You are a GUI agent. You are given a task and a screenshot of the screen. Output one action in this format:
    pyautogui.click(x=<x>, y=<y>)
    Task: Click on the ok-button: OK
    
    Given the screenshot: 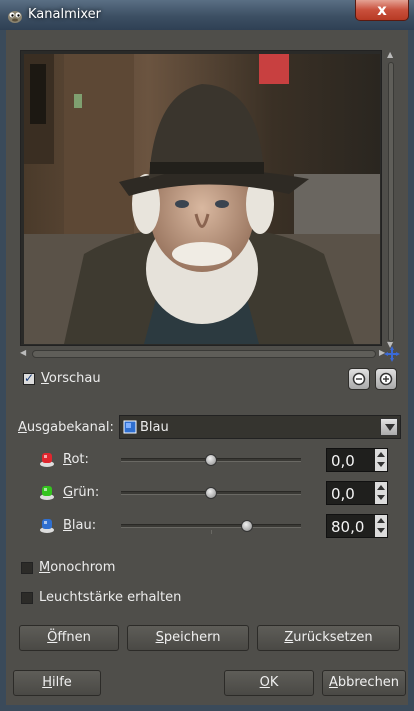 What is the action you would take?
    pyautogui.click(x=269, y=683)
    